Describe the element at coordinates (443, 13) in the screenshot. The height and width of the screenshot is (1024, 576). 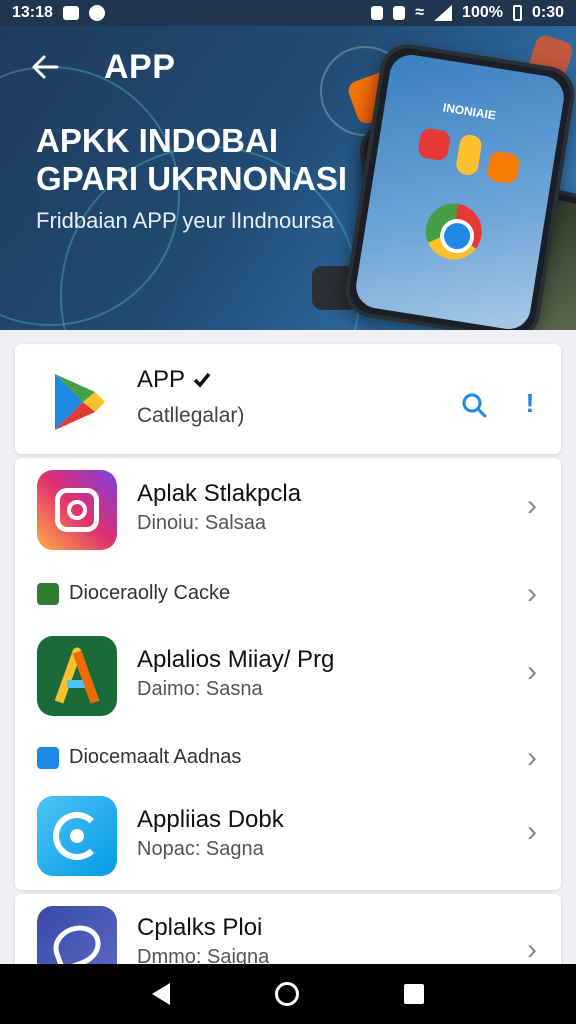
I see `signal-icon` at that location.